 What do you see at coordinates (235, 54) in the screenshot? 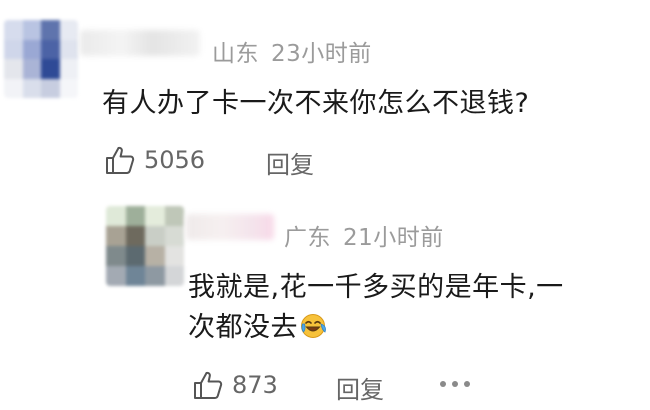
I see `location-label: 山东` at bounding box center [235, 54].